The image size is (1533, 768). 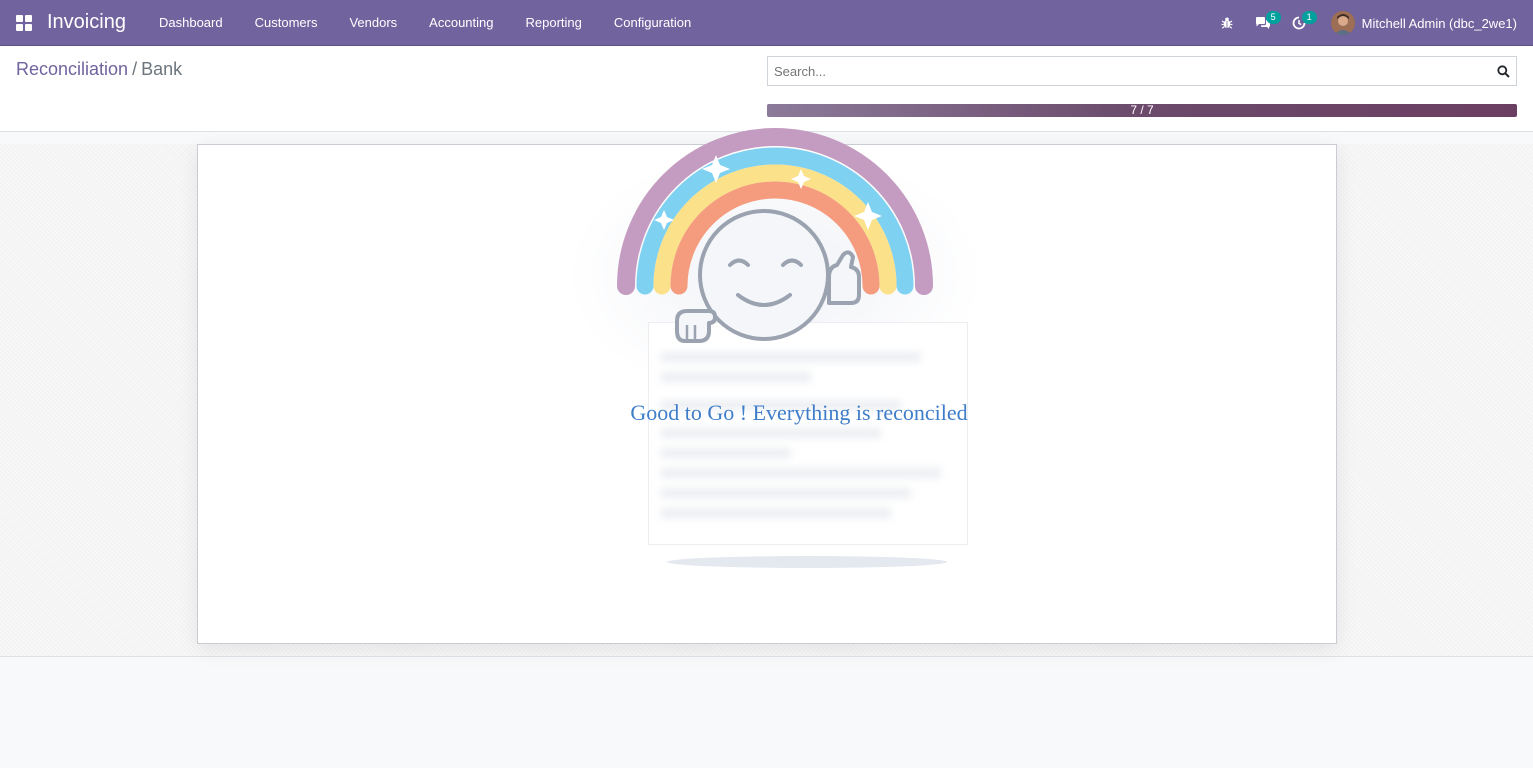 What do you see at coordinates (191, 23) in the screenshot?
I see `menu-item-dashboard: Dashboard` at bounding box center [191, 23].